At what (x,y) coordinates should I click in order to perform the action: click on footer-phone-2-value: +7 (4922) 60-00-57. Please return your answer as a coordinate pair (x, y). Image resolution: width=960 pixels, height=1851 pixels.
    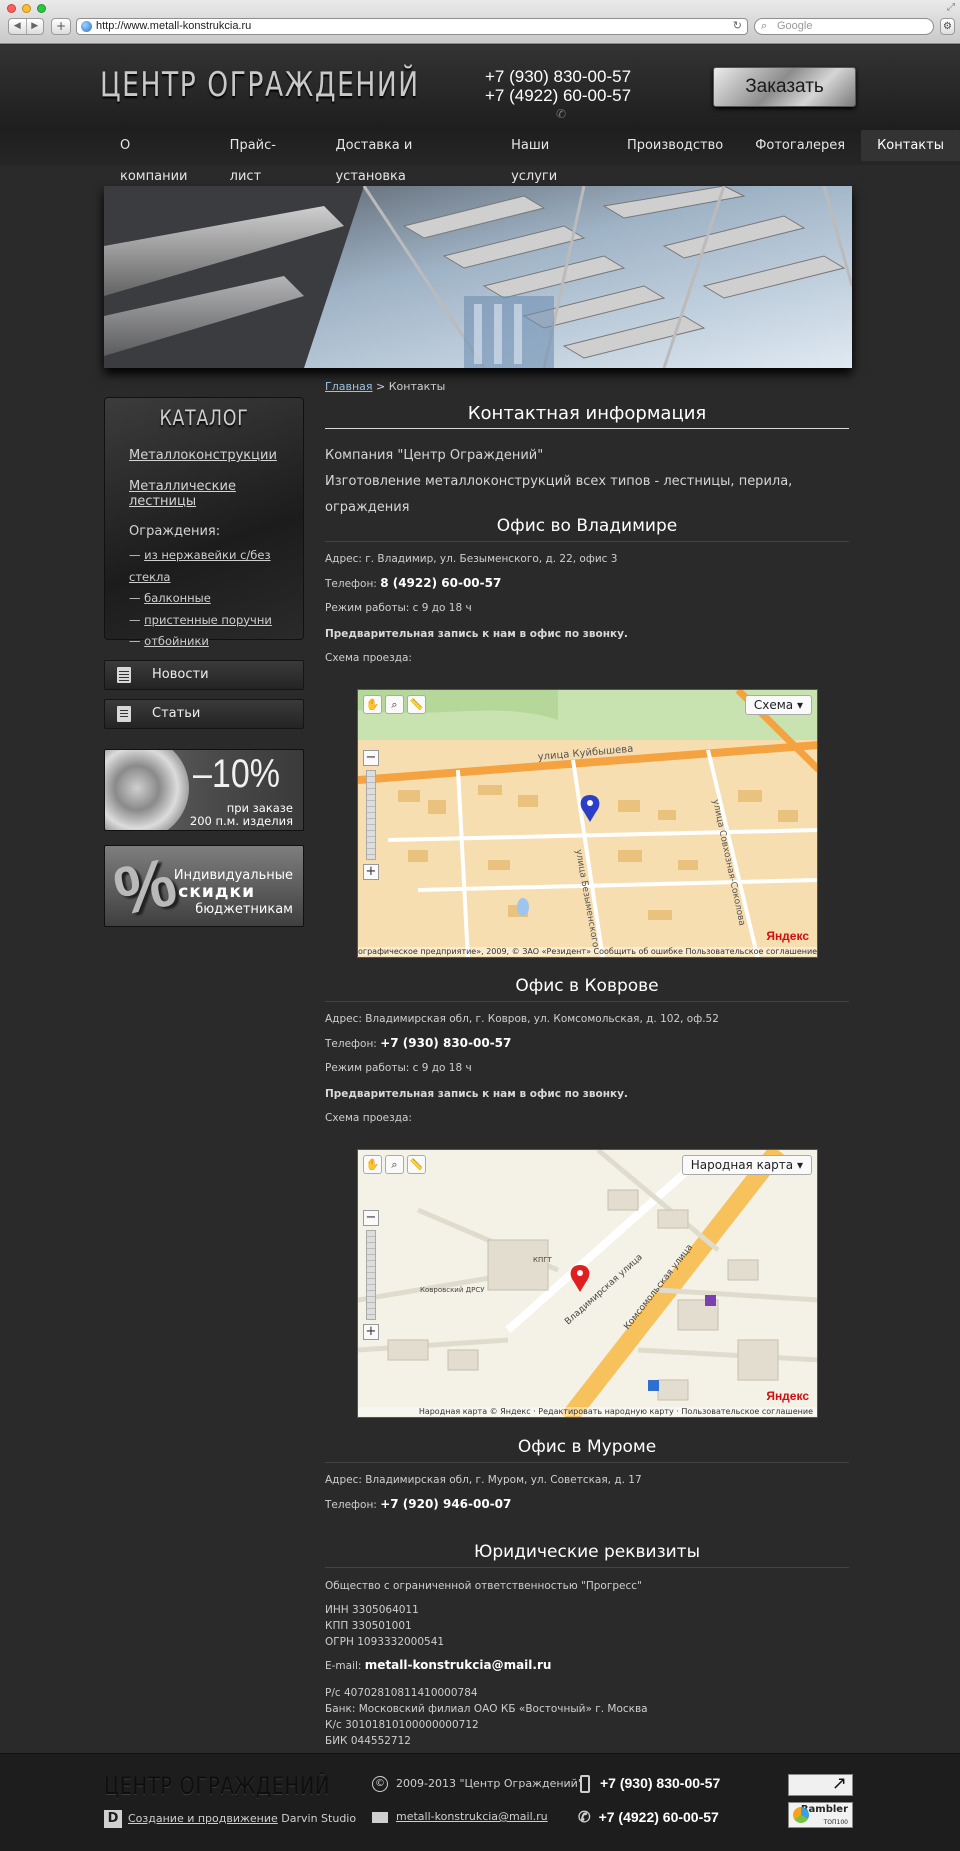
    Looking at the image, I should click on (658, 1817).